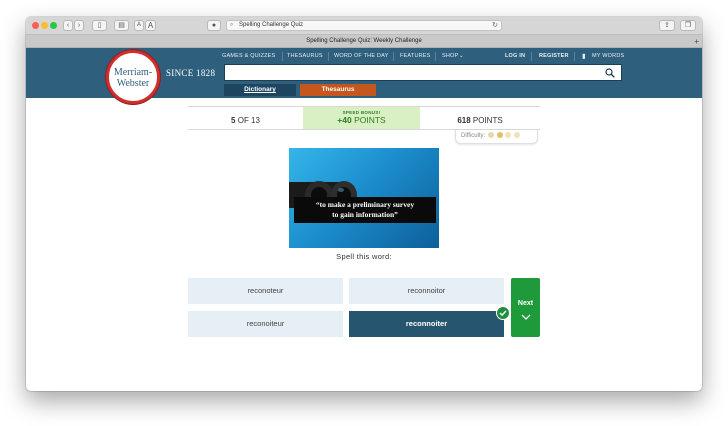 The height and width of the screenshot is (426, 728). What do you see at coordinates (265, 291) in the screenshot?
I see `answer-option: reconoteur` at bounding box center [265, 291].